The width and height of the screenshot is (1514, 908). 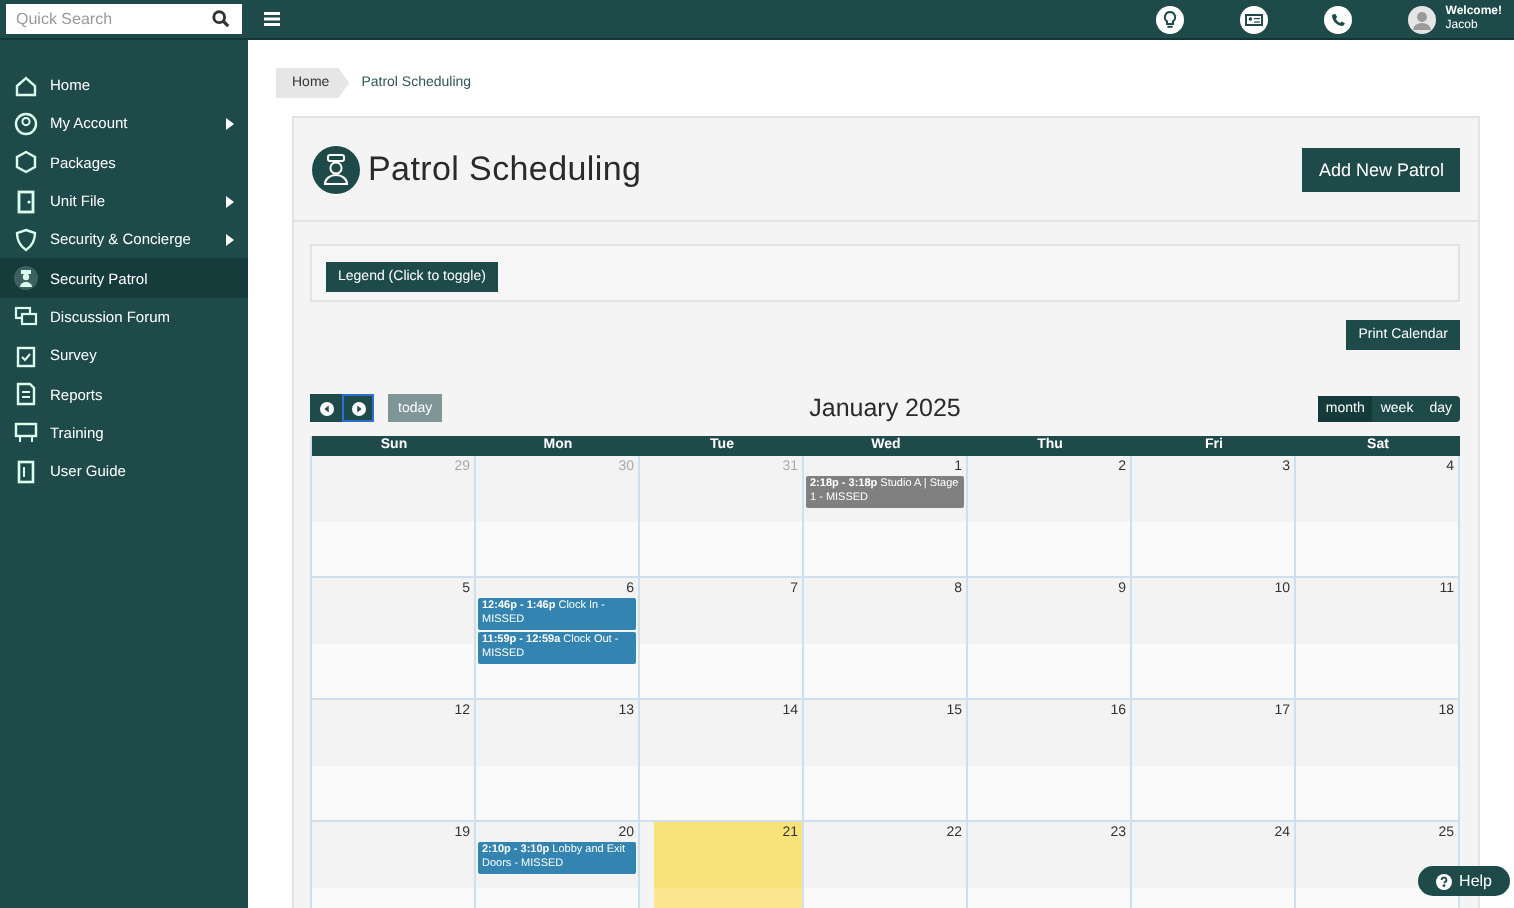 What do you see at coordinates (26, 432) in the screenshot?
I see `training-icon` at bounding box center [26, 432].